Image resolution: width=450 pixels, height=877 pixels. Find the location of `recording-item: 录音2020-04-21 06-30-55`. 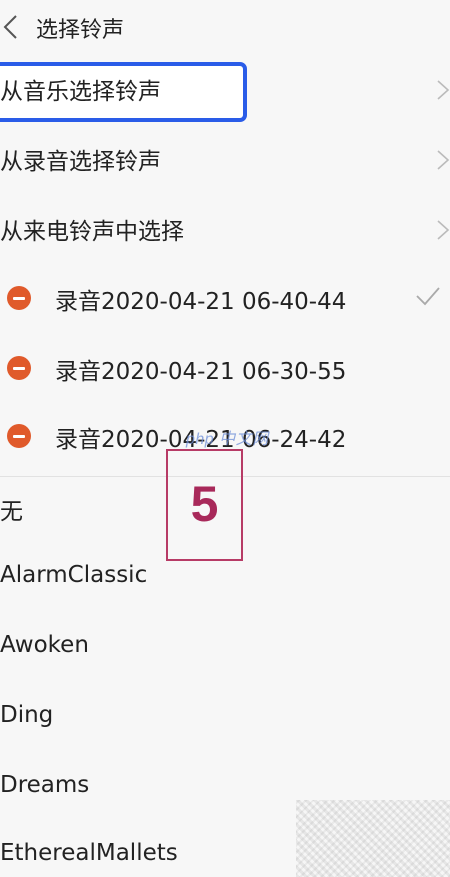

recording-item: 录音2020-04-21 06-30-55 is located at coordinates (225, 371).